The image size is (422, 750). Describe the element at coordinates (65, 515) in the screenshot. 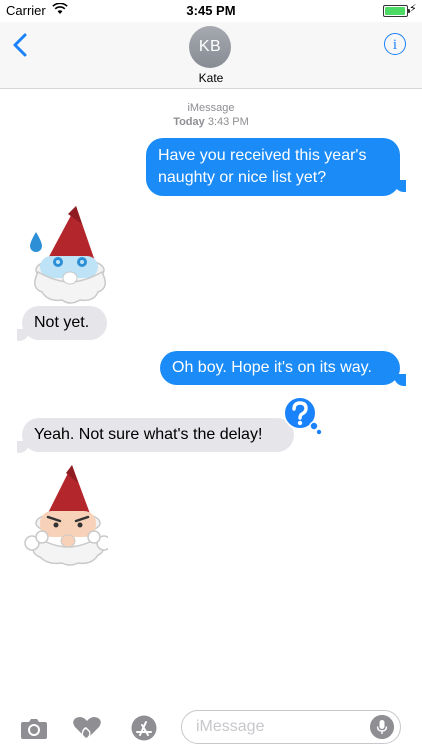

I see `angry-gnome-sticker` at that location.